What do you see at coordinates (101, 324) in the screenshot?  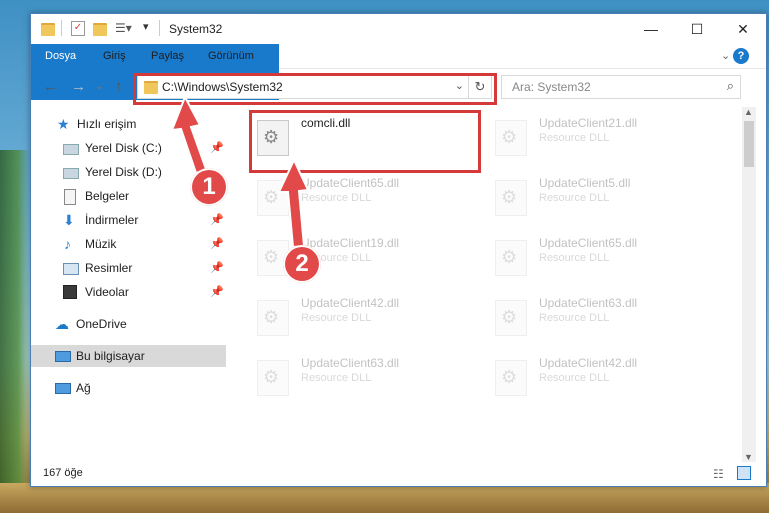 I see `sidebar-item-label: OneDrive` at bounding box center [101, 324].